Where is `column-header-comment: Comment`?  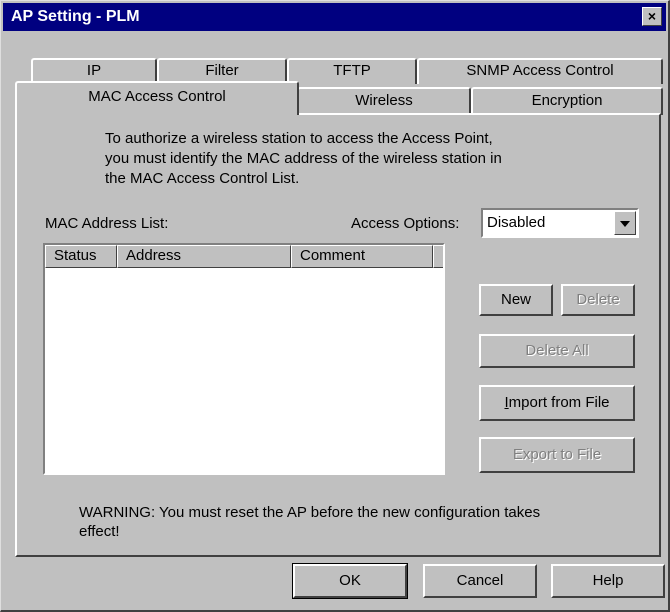
column-header-comment: Comment is located at coordinates (362, 256).